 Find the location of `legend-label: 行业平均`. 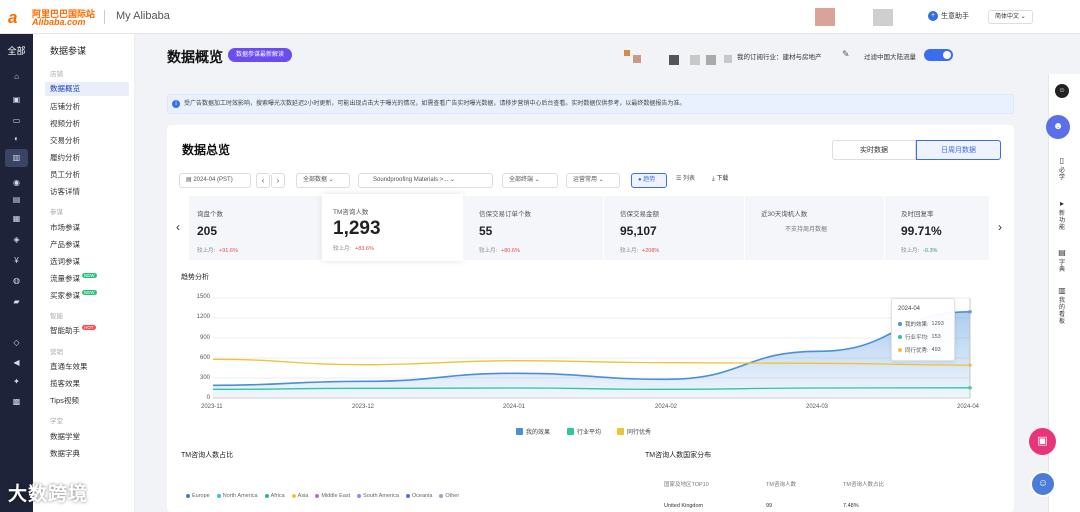

legend-label: 行业平均 is located at coordinates (589, 433).